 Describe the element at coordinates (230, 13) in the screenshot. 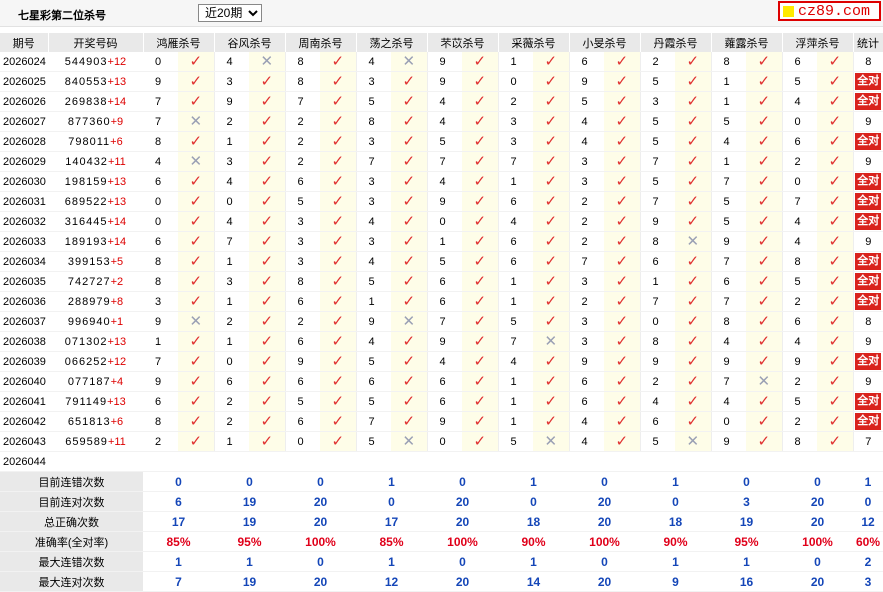

I see `period-select: 近20期` at that location.